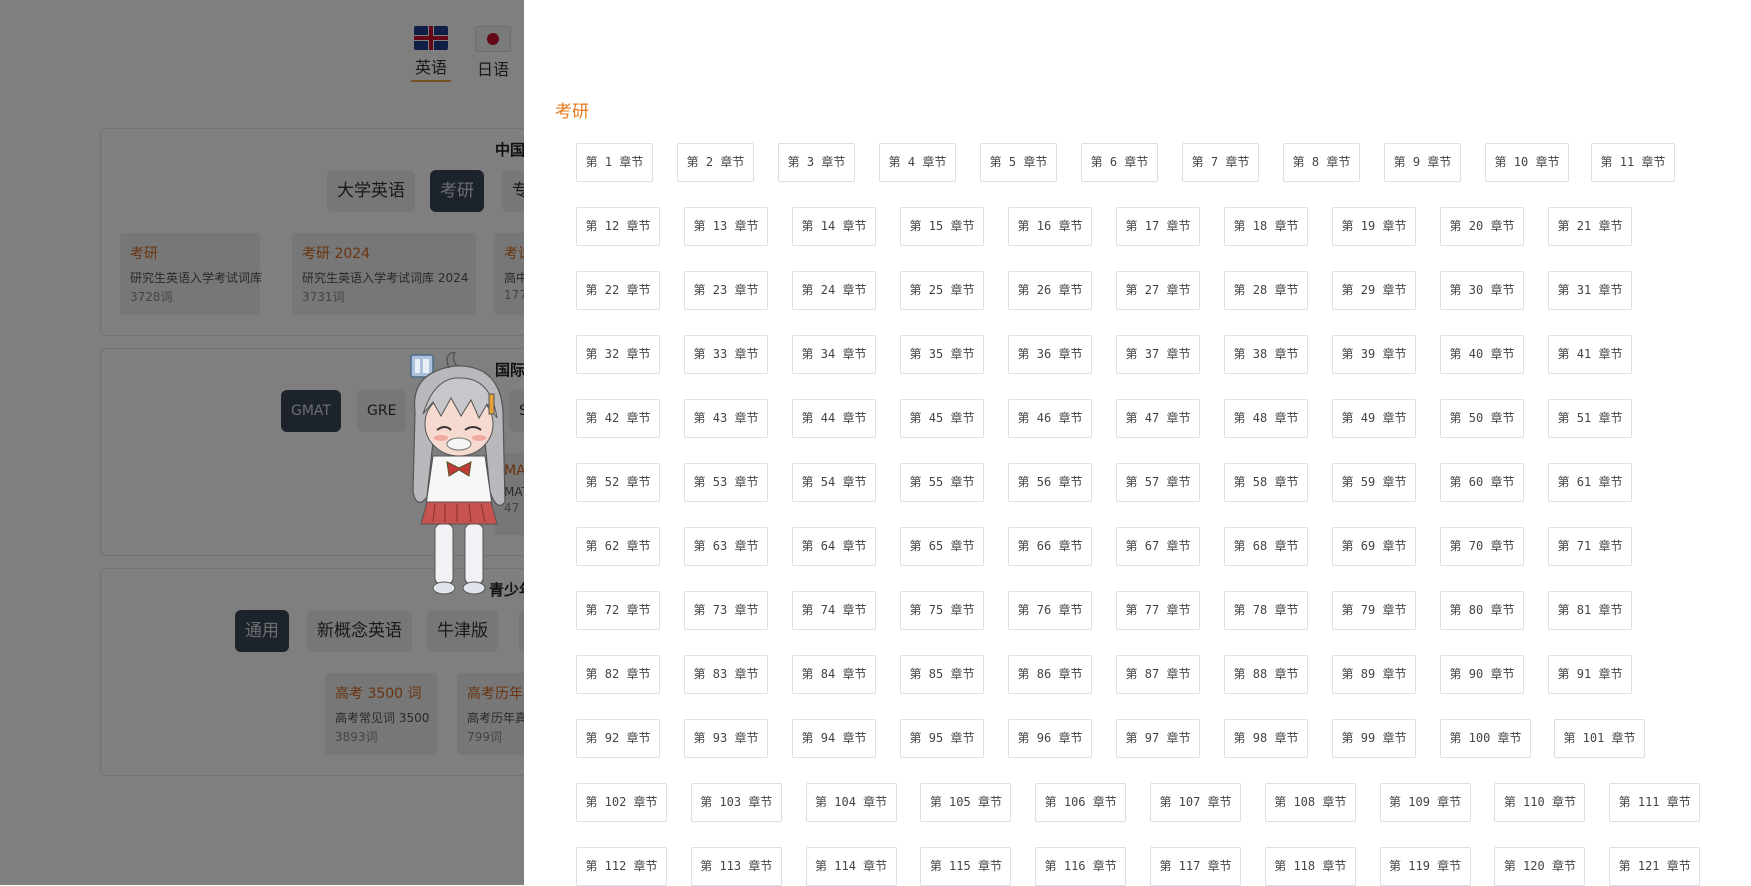  Describe the element at coordinates (1266, 610) in the screenshot. I see `chapter-button: 第 78 章节` at that location.